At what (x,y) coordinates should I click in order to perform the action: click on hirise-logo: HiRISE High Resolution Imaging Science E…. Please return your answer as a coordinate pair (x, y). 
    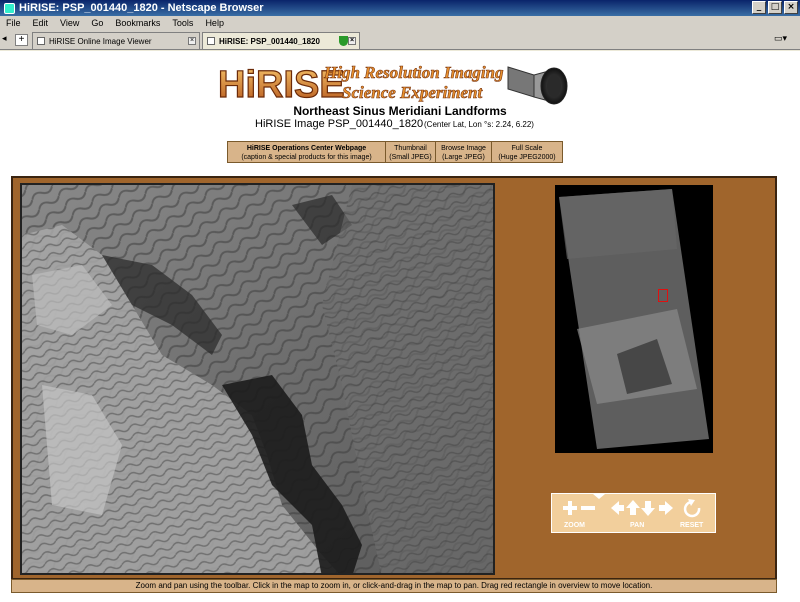
    Looking at the image, I should click on (392, 85).